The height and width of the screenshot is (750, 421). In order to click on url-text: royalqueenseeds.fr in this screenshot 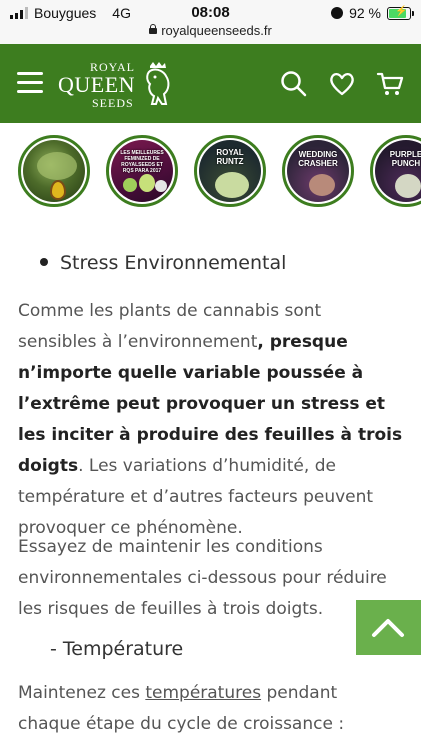, I will do `click(216, 30)`.